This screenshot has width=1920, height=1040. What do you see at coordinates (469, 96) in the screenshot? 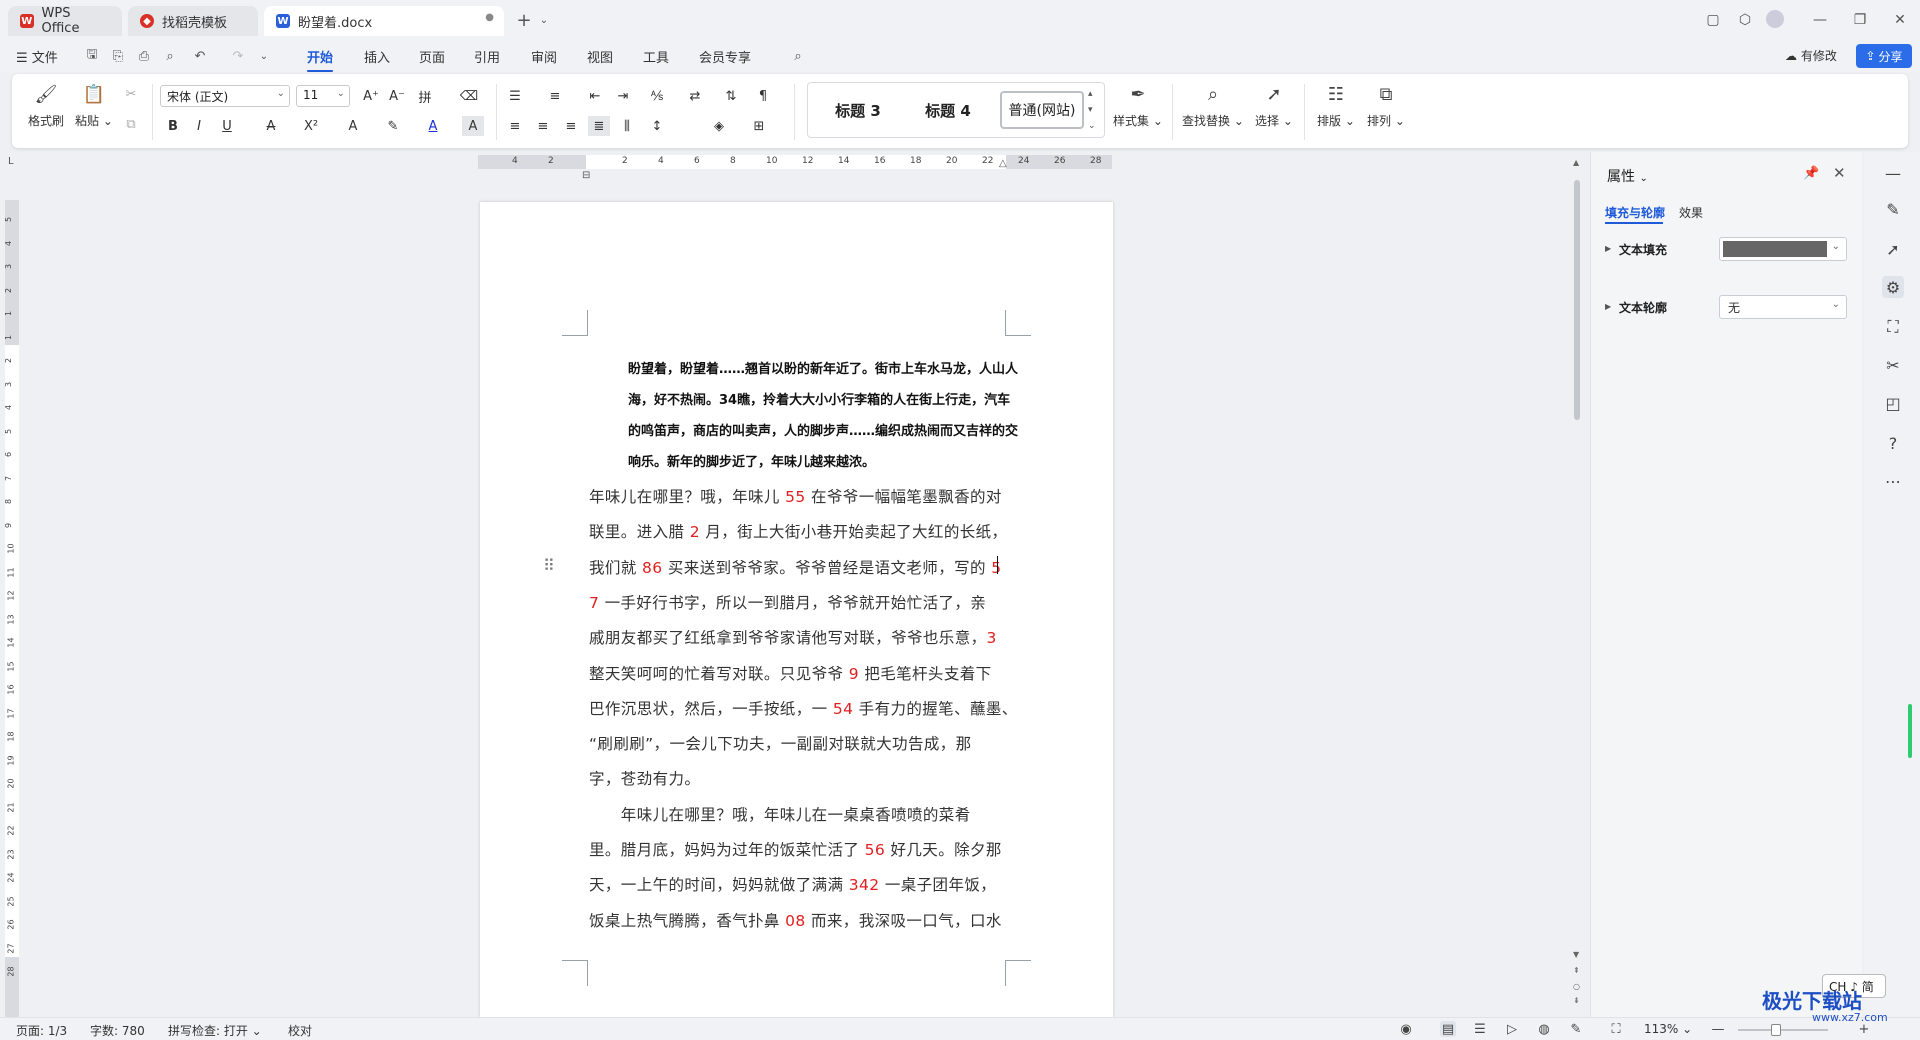
I see `clear-format-icon: ⌫` at bounding box center [469, 96].